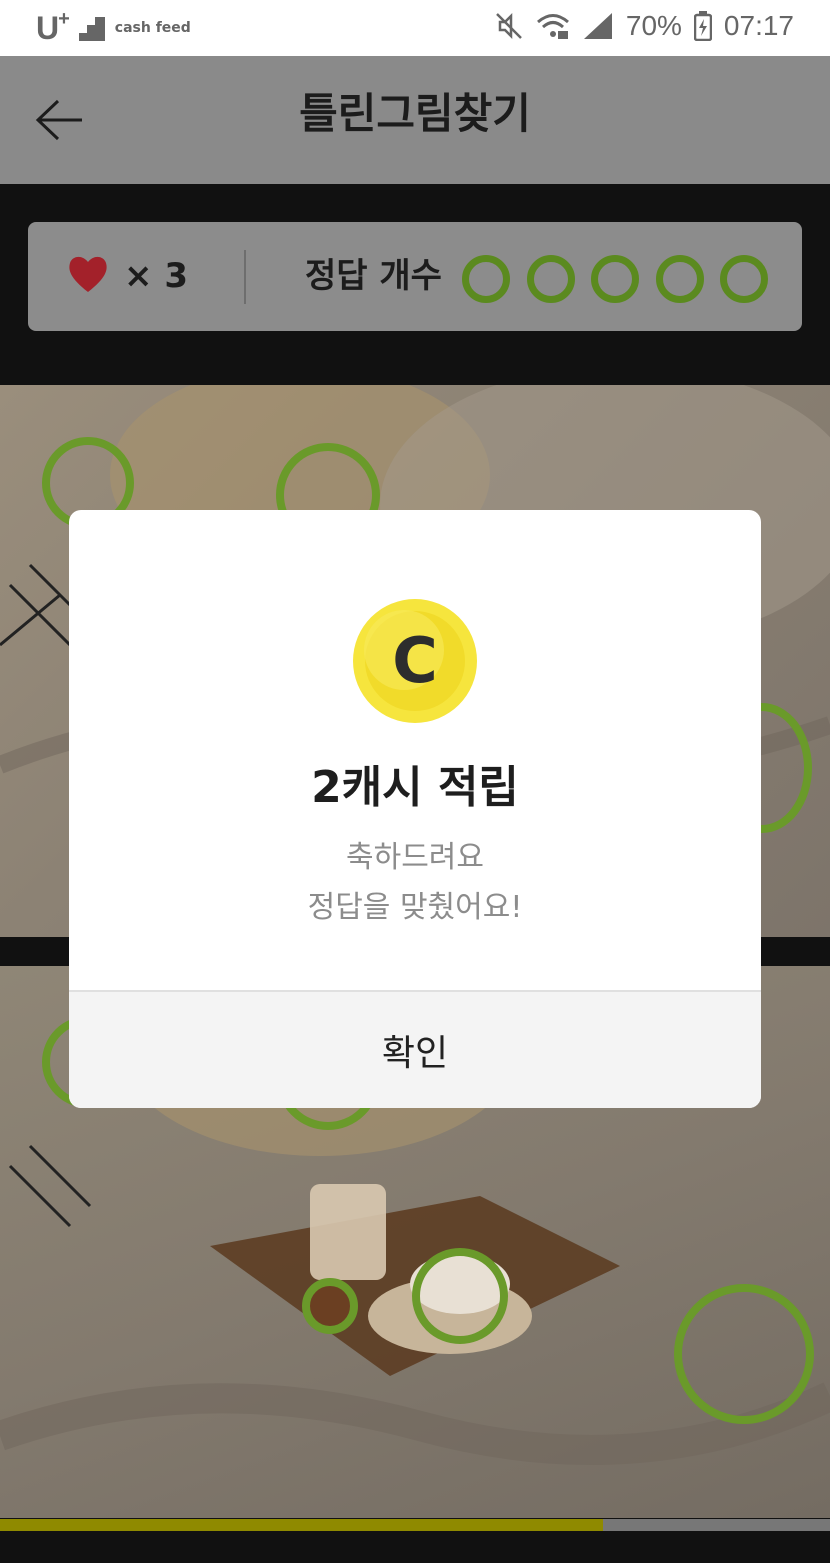  What do you see at coordinates (373, 276) in the screenshot?
I see `answers-label: 정답 개수` at bounding box center [373, 276].